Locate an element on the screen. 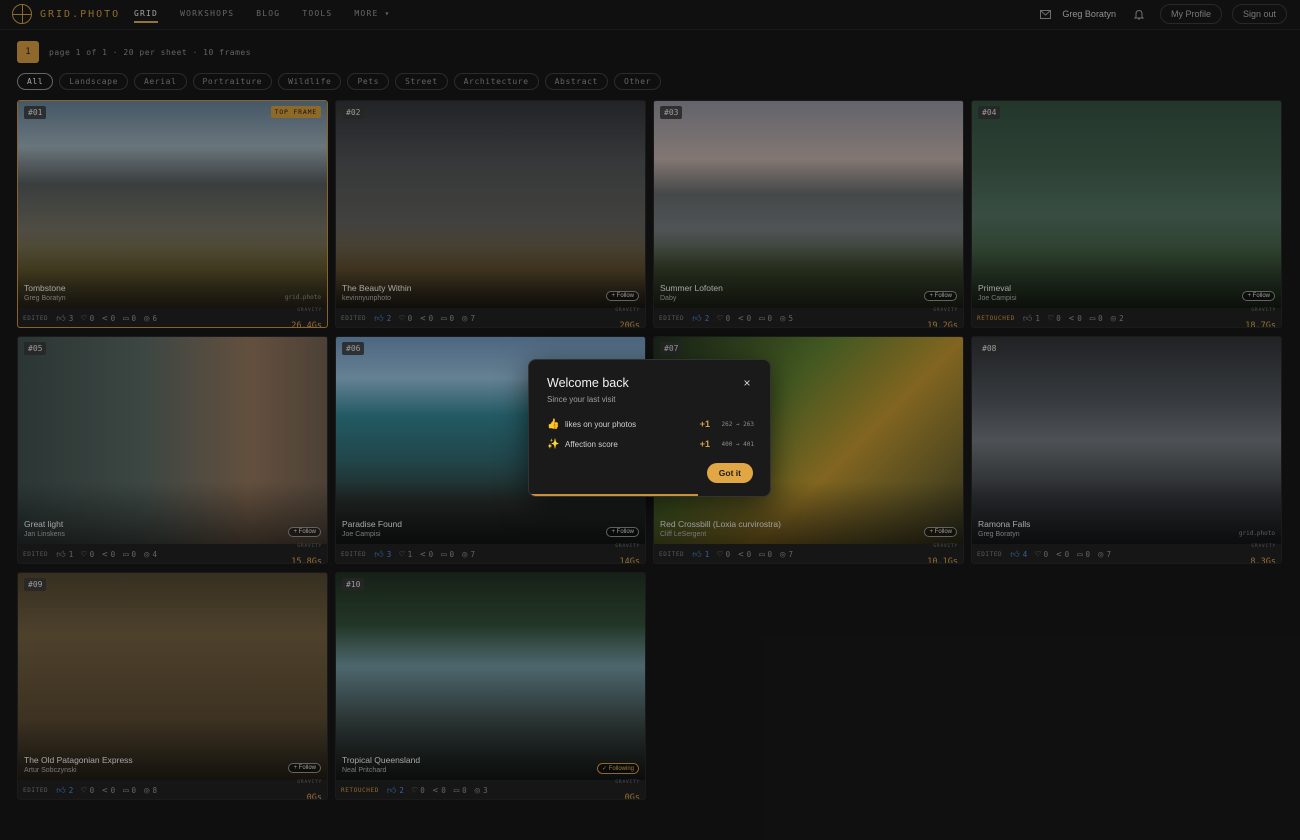 The height and width of the screenshot is (840, 1300). photo-author: kevinnyunphoto is located at coordinates (366, 298).